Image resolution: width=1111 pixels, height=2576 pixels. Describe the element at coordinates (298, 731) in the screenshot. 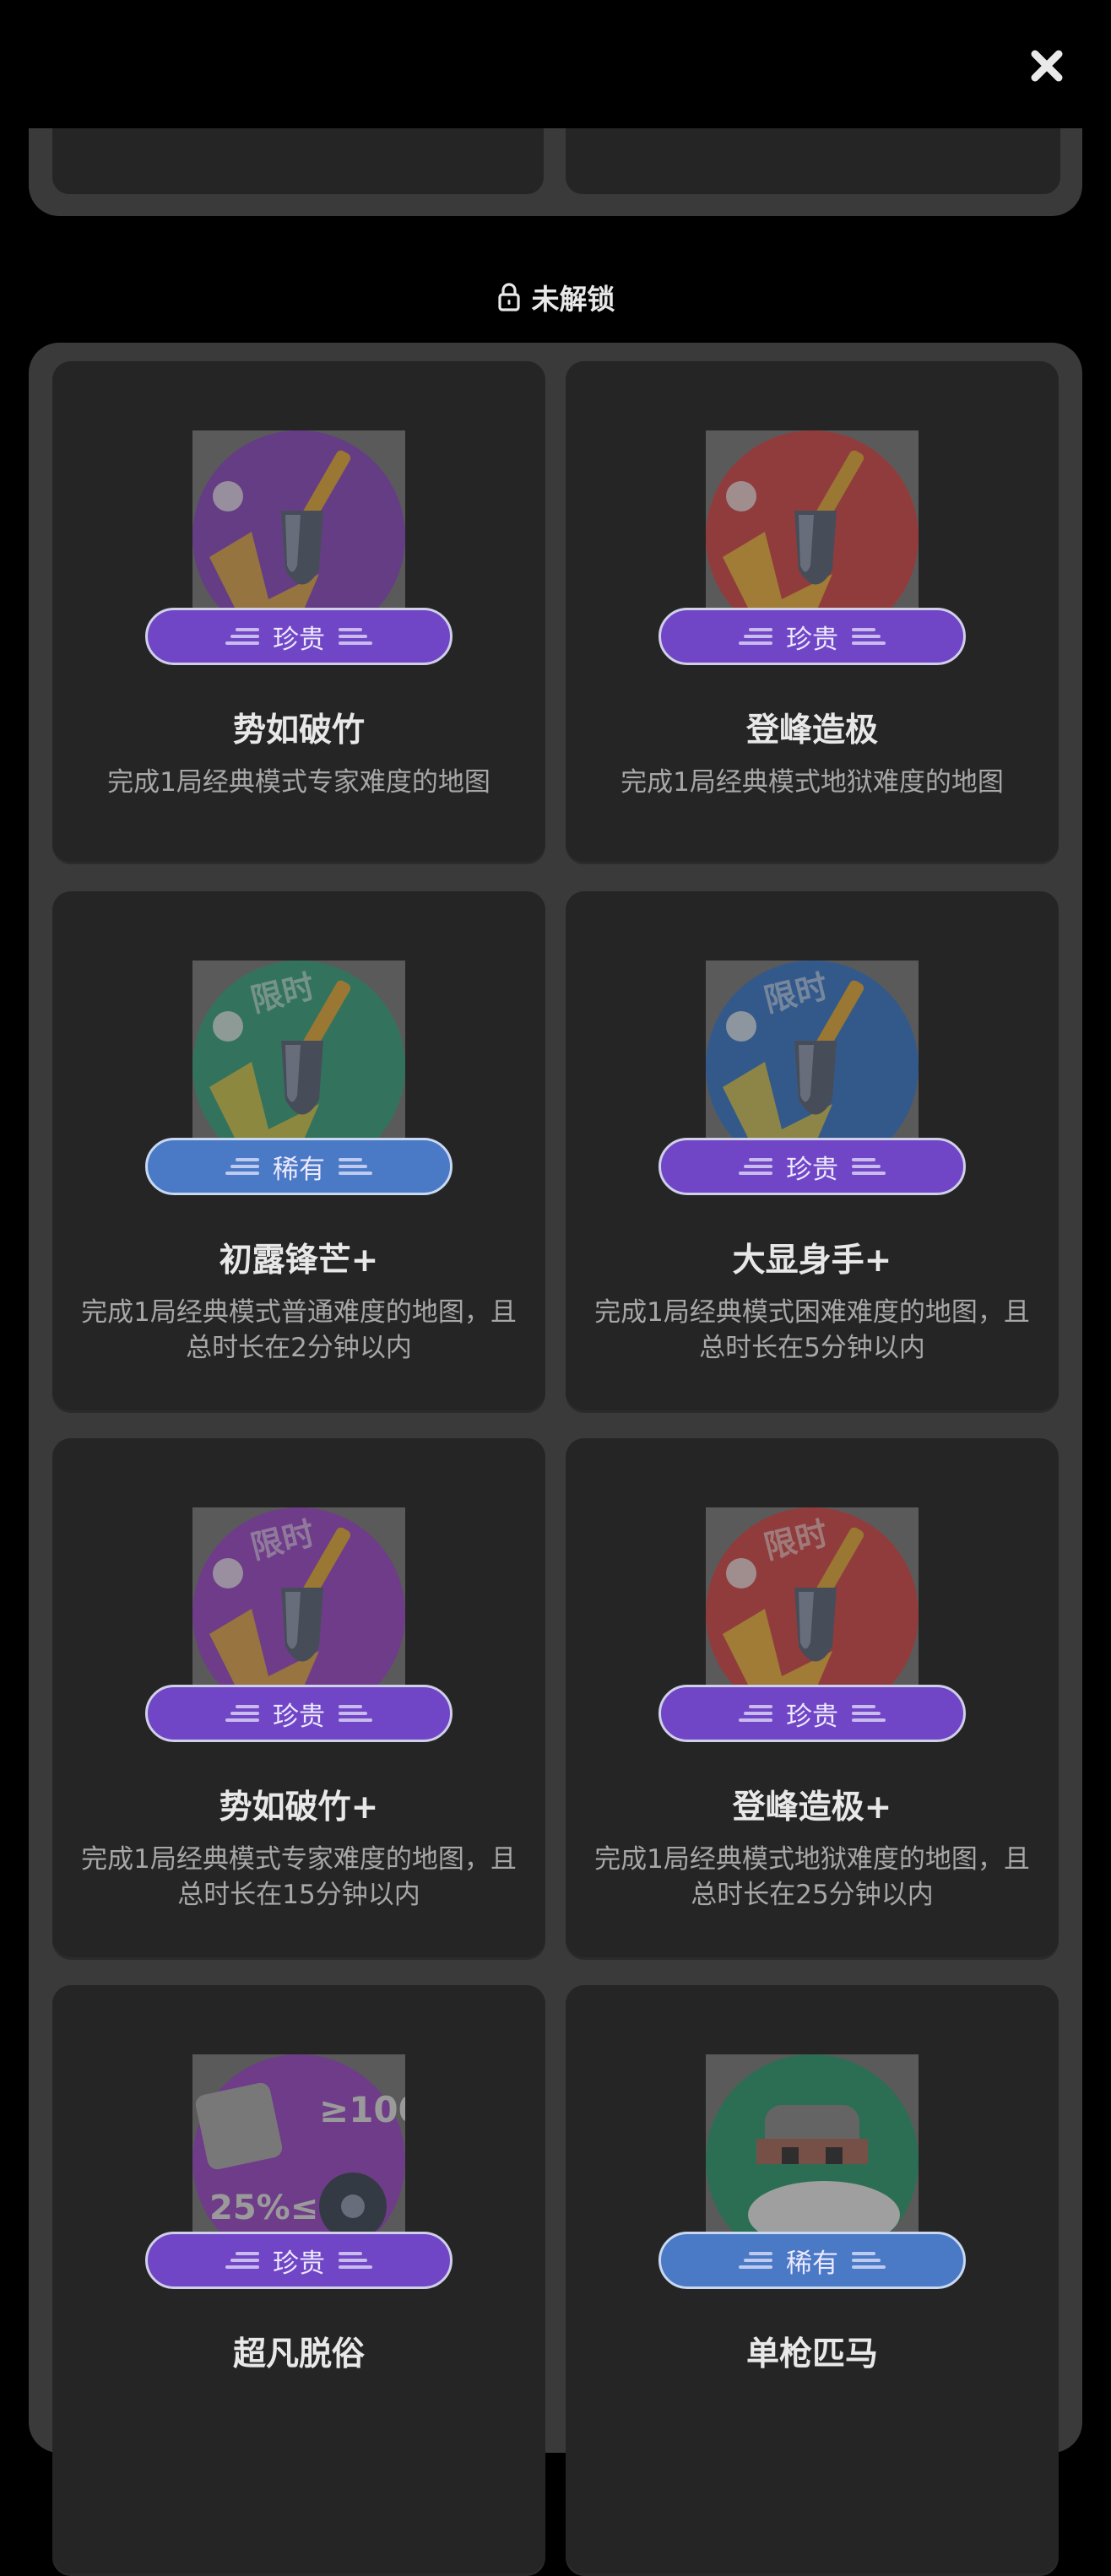

I see `achievement-title: 势如破竹` at that location.